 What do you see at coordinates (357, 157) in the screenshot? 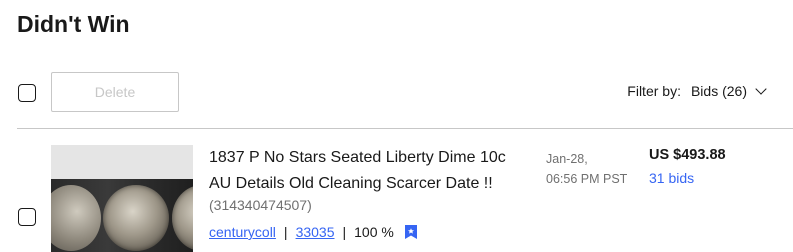
I see `item-title-line1: 1837 P No Stars Seated Liberty Dime 10c` at bounding box center [357, 157].